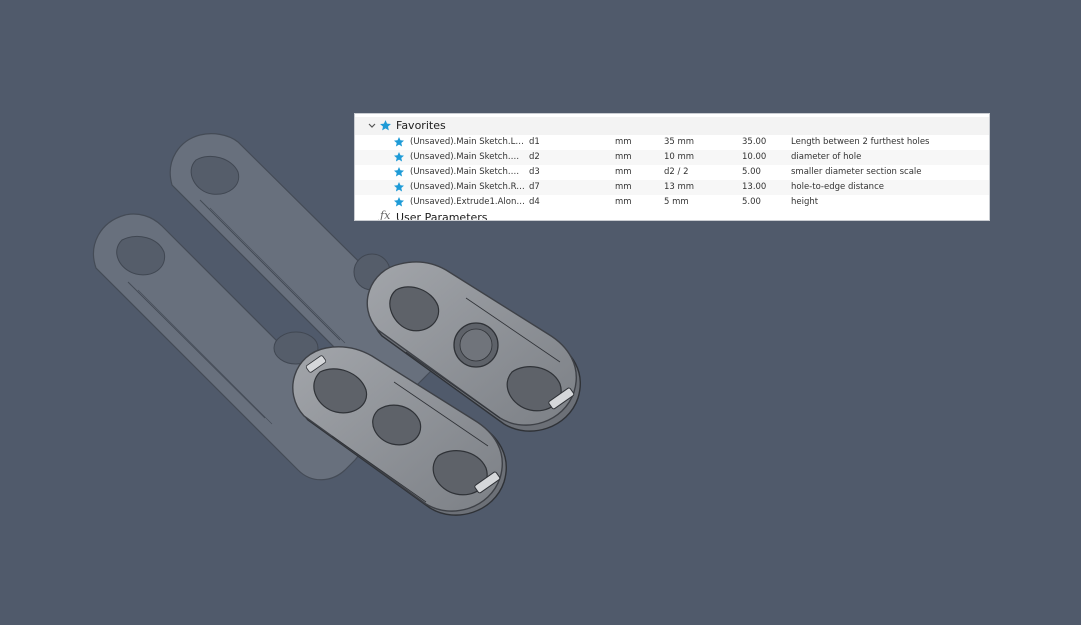 This screenshot has height=625, width=1081. What do you see at coordinates (860, 142) in the screenshot?
I see `parameter-comment: Length between 2 furthest holes` at bounding box center [860, 142].